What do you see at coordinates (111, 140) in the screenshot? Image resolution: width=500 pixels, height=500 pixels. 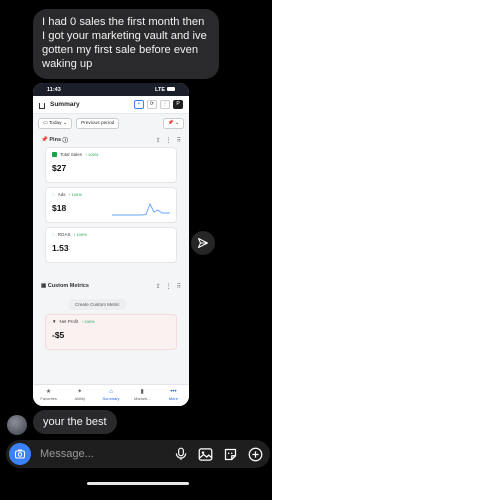 I see `pins-section-header: 📌 Pins ⓘ ⇪ ⋮ ⠿` at bounding box center [111, 140].